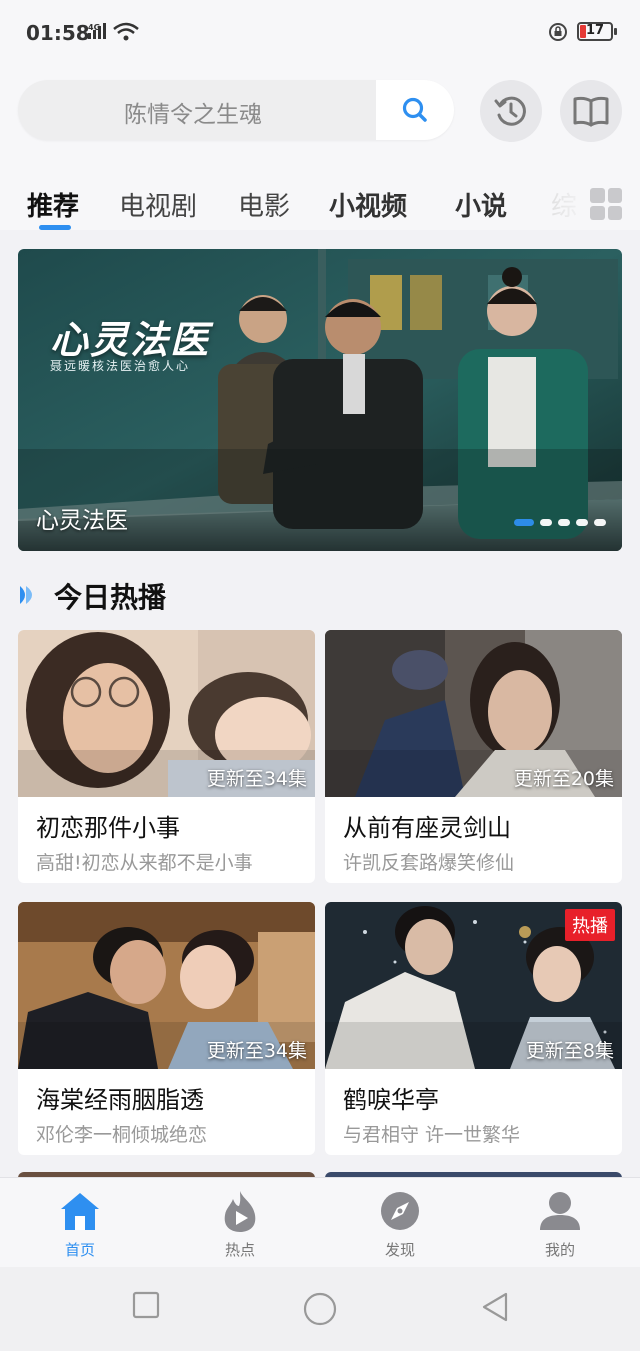 This screenshot has height=1351, width=640. I want to click on tab-novel: 小说, so click(481, 204).